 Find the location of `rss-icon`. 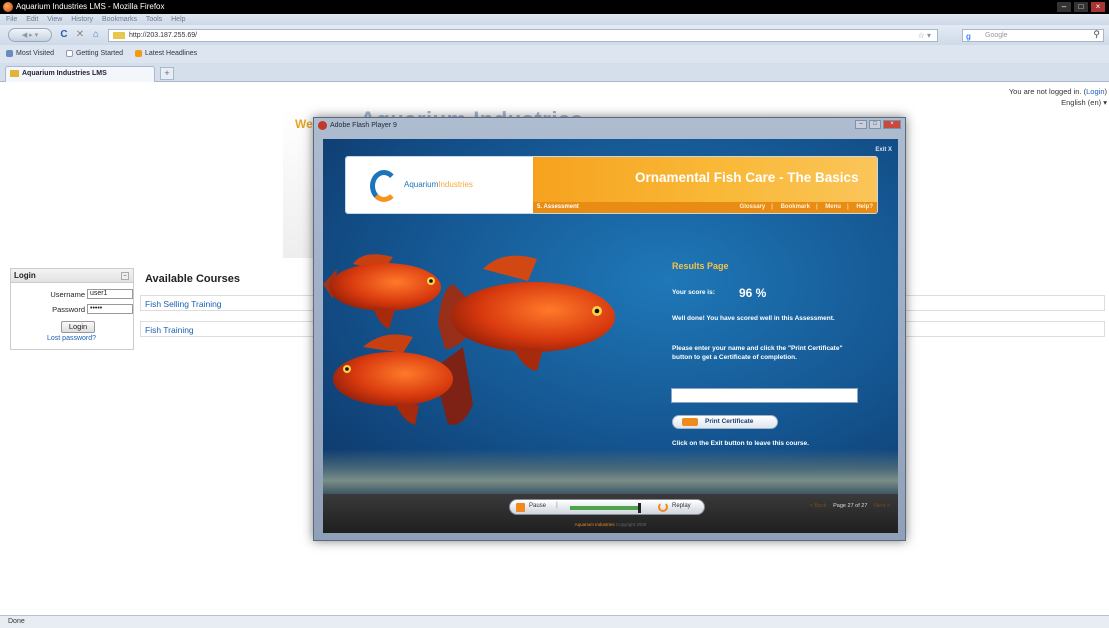

rss-icon is located at coordinates (138, 53).